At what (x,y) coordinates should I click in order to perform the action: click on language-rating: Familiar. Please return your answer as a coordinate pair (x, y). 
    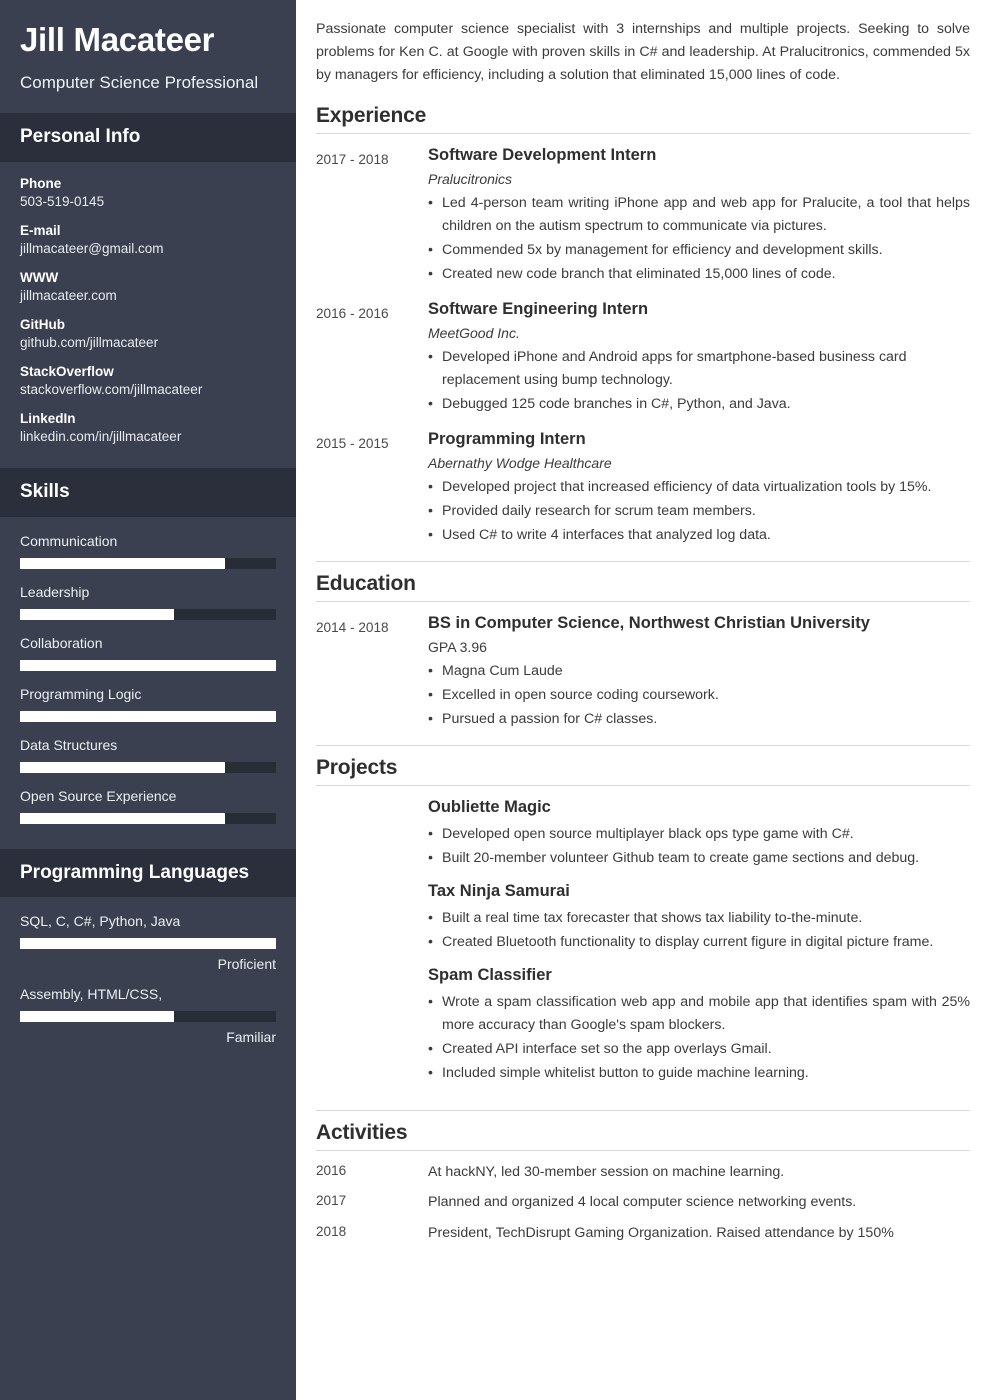
    Looking at the image, I should click on (251, 1037).